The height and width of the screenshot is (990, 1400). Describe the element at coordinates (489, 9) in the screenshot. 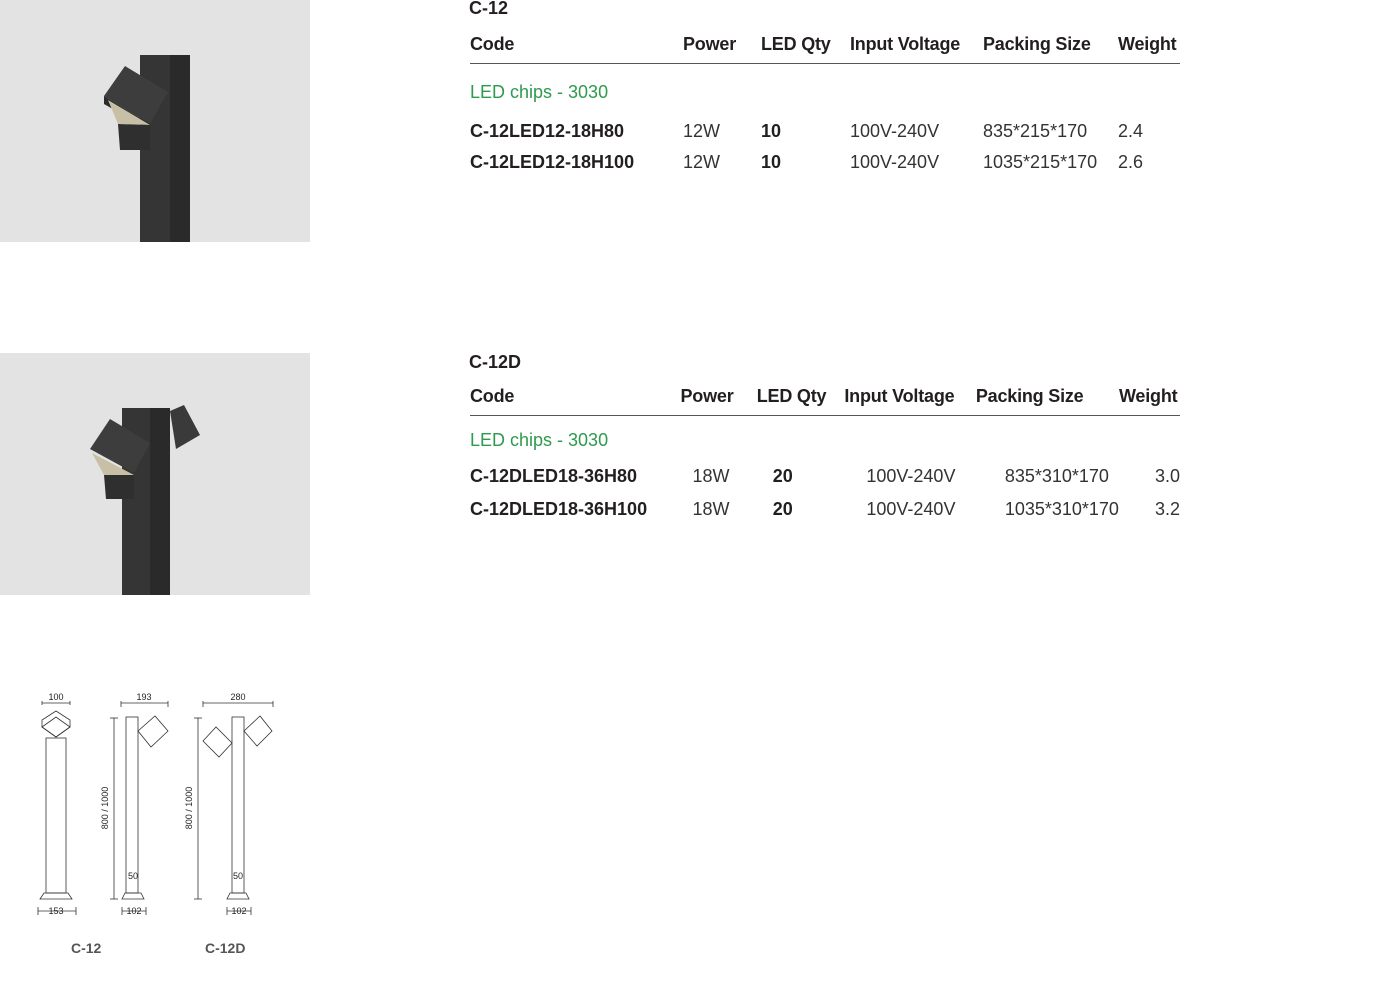

I see `section-title-c12: C-12` at that location.